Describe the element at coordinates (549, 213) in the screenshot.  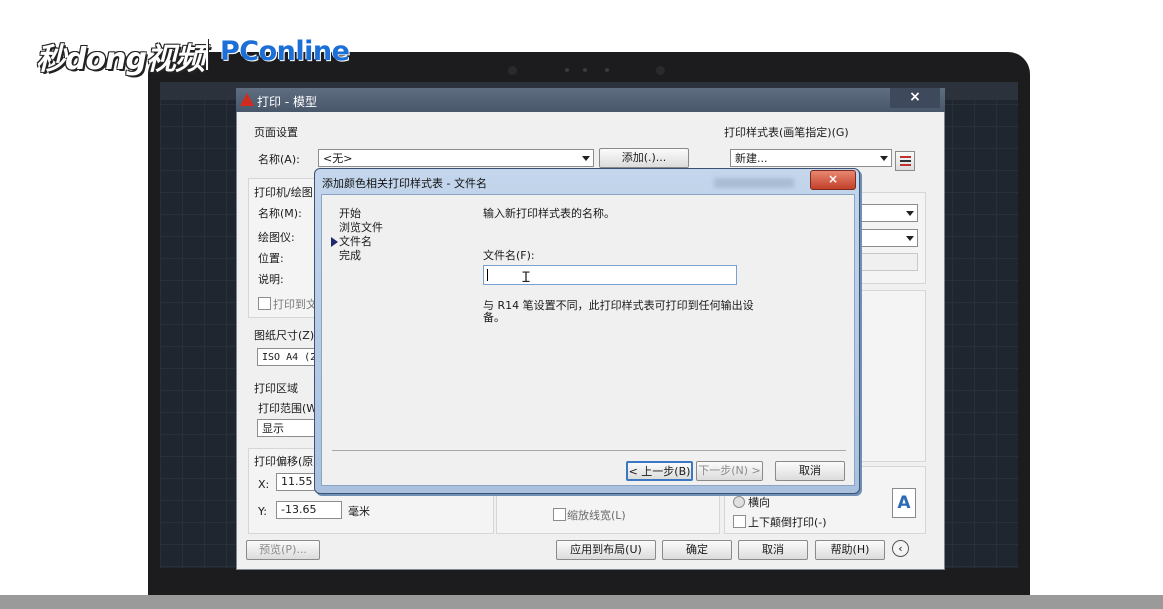
I see `instruction-text: 输入新打印样式表的名称。` at that location.